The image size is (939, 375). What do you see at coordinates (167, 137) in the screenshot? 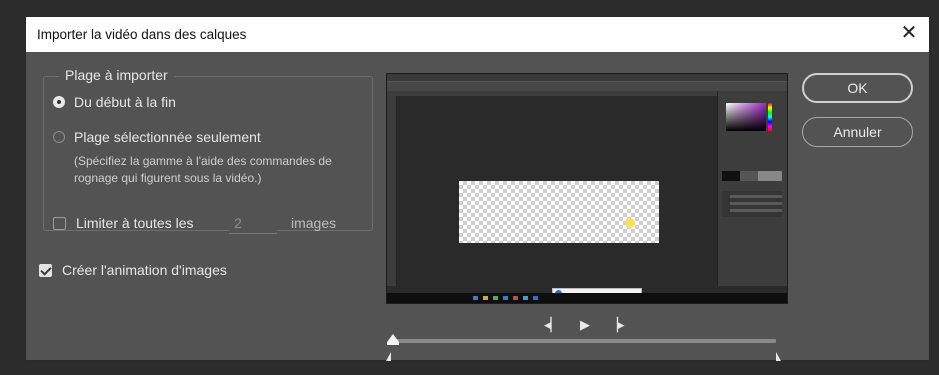
I see `radio-selected-range-label: Plage sélectionnée seulement` at bounding box center [167, 137].